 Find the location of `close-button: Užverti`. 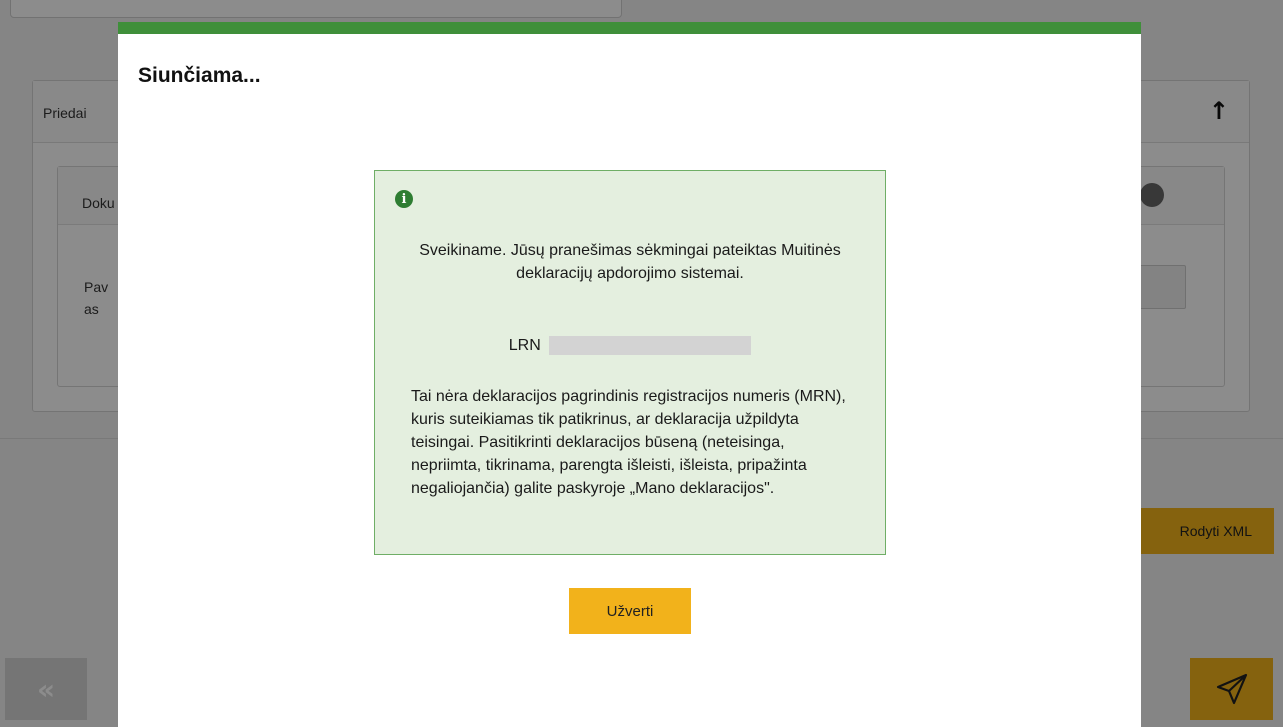

close-button: Užverti is located at coordinates (630, 611).